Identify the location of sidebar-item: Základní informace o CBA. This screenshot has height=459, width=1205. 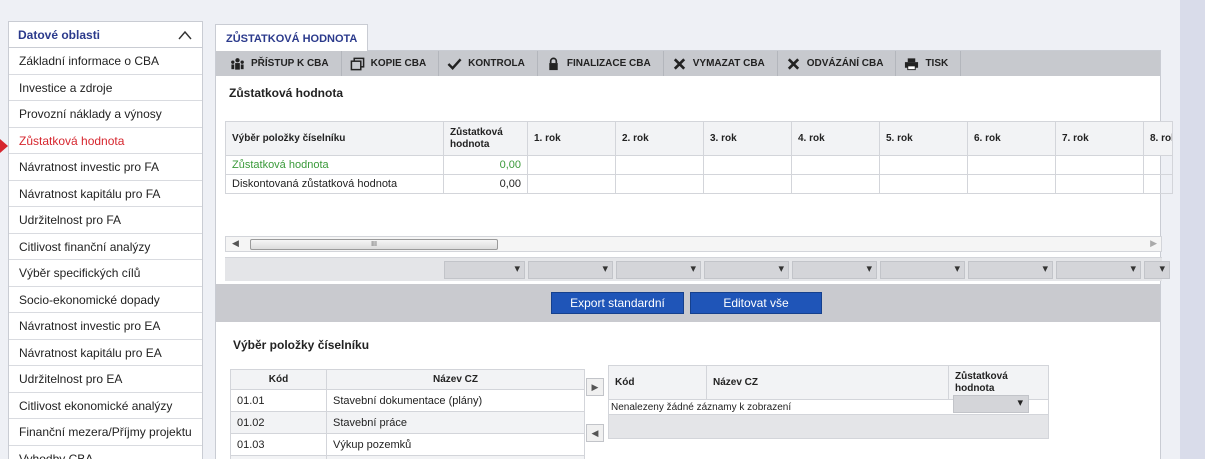
(105, 61).